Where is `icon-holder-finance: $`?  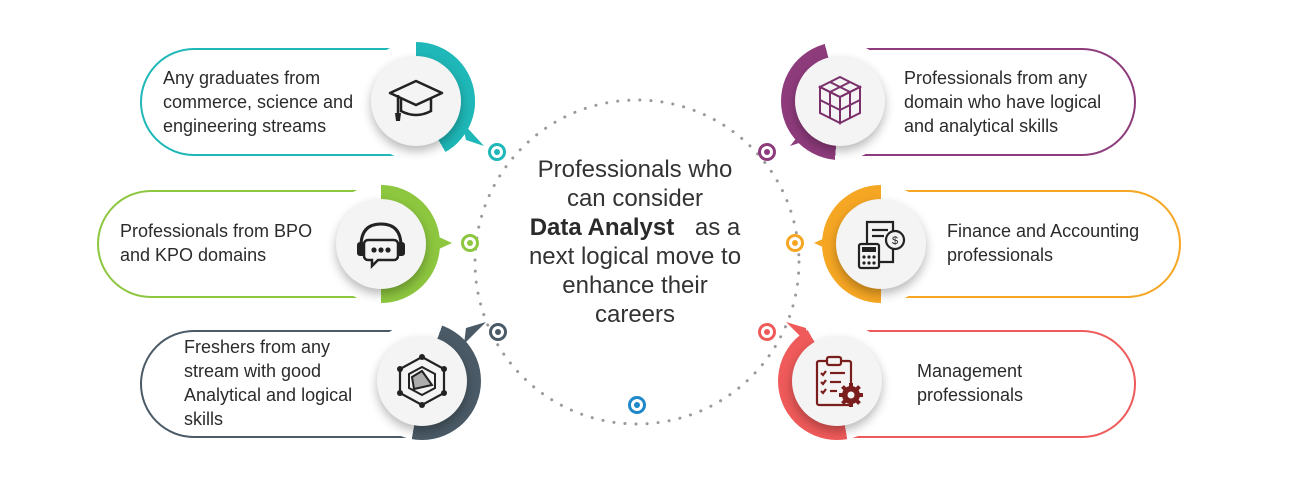
icon-holder-finance: $ is located at coordinates (881, 244).